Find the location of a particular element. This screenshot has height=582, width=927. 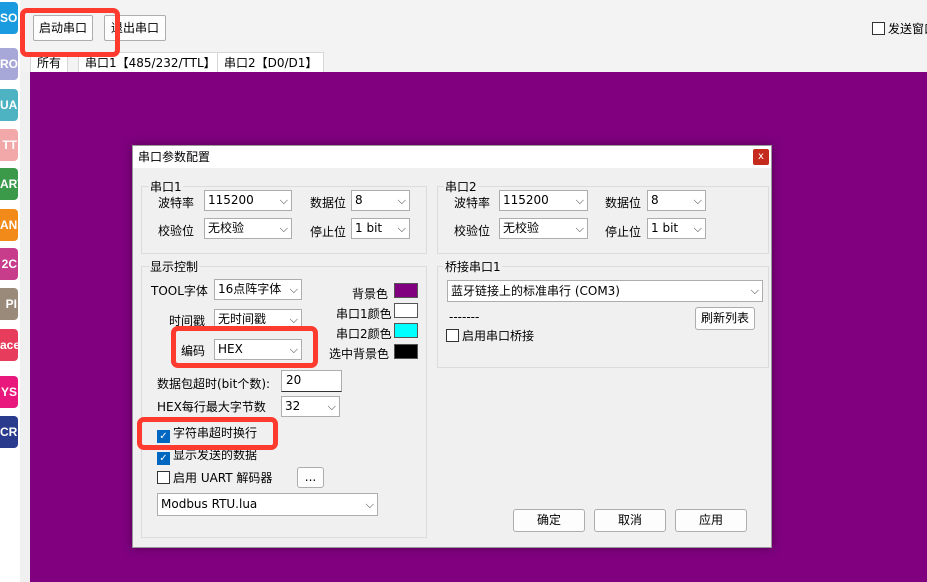

show-sent-label: 显示发送的数据 is located at coordinates (215, 455).